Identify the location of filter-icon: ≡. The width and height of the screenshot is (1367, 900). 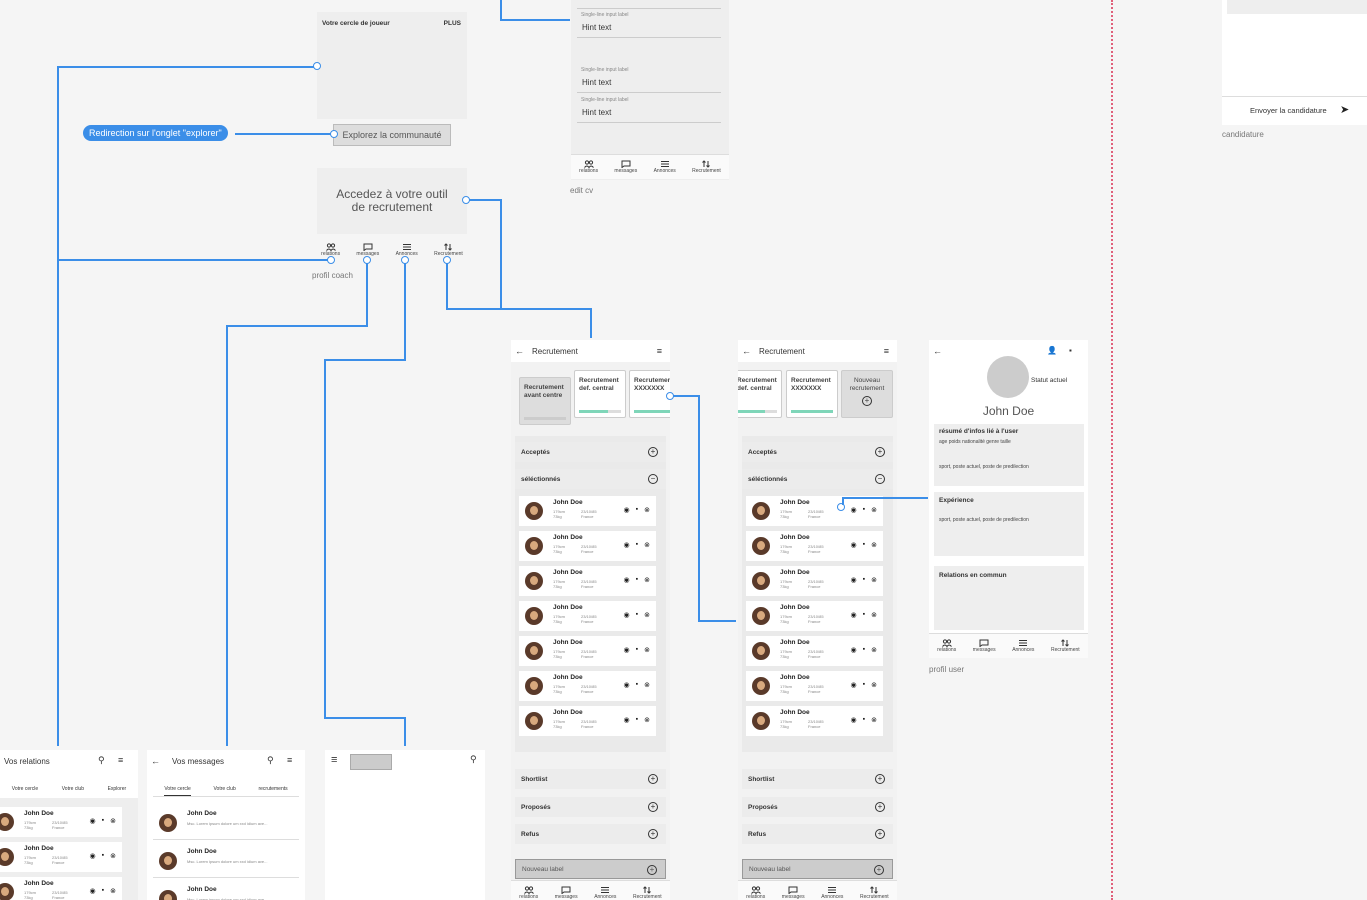
(289, 760).